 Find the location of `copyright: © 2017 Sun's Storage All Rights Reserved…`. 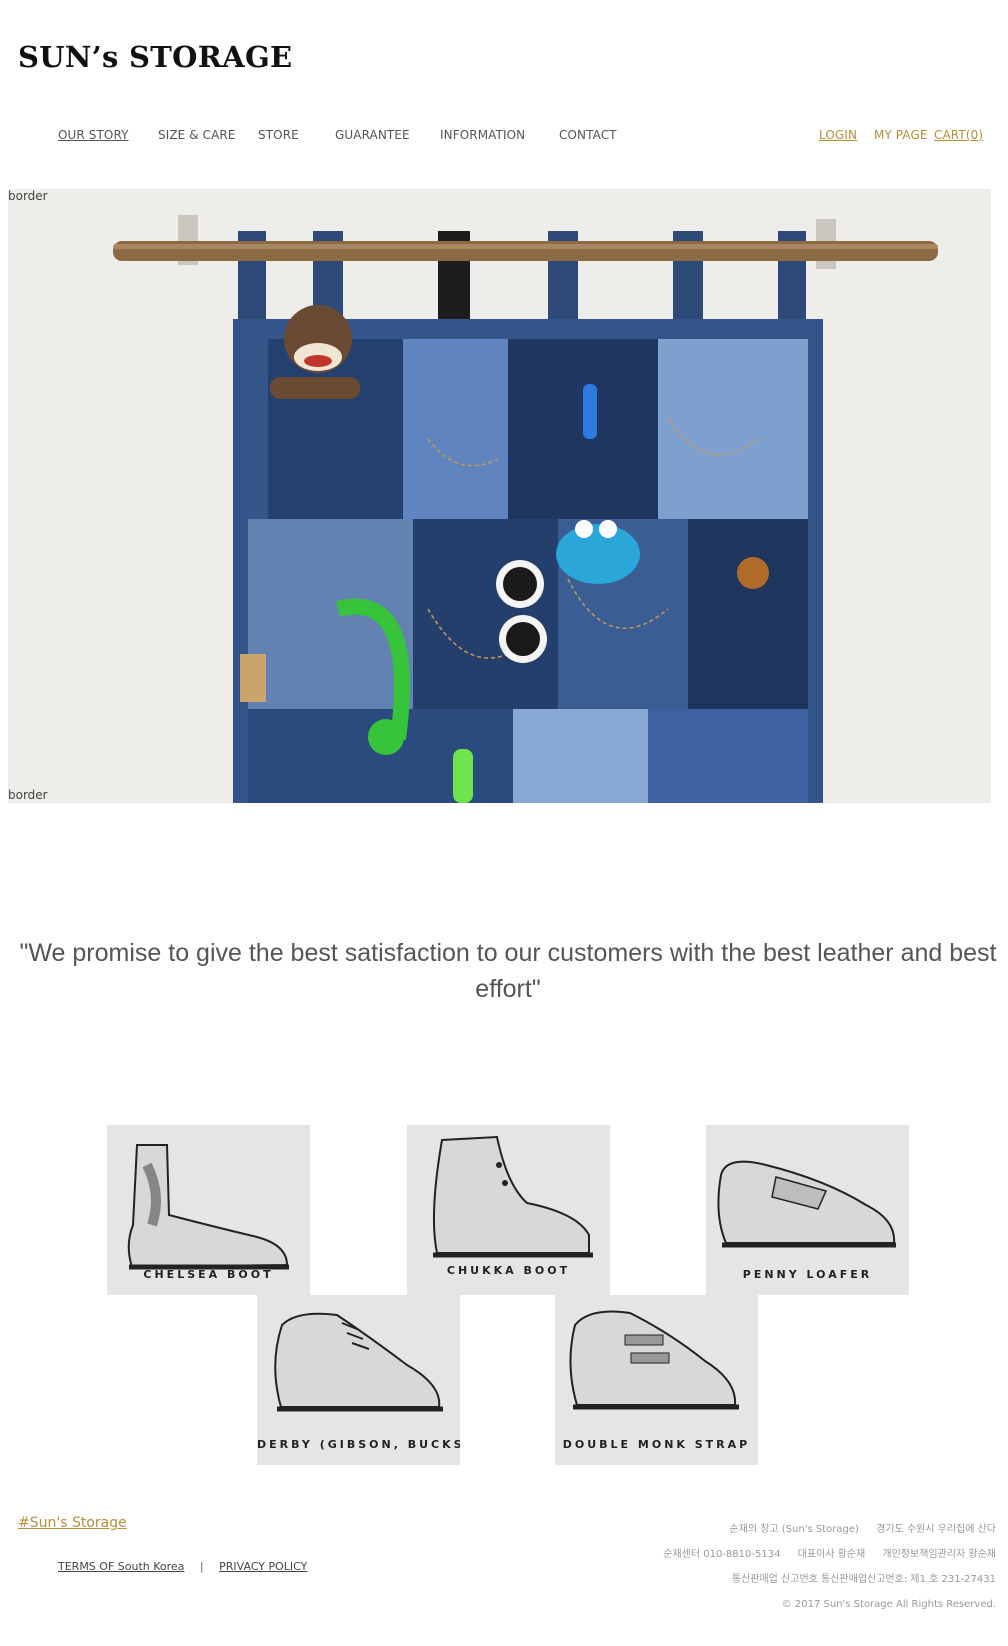

copyright: © 2017 Sun's Storage All Rights Reserved… is located at coordinates (888, 1604).